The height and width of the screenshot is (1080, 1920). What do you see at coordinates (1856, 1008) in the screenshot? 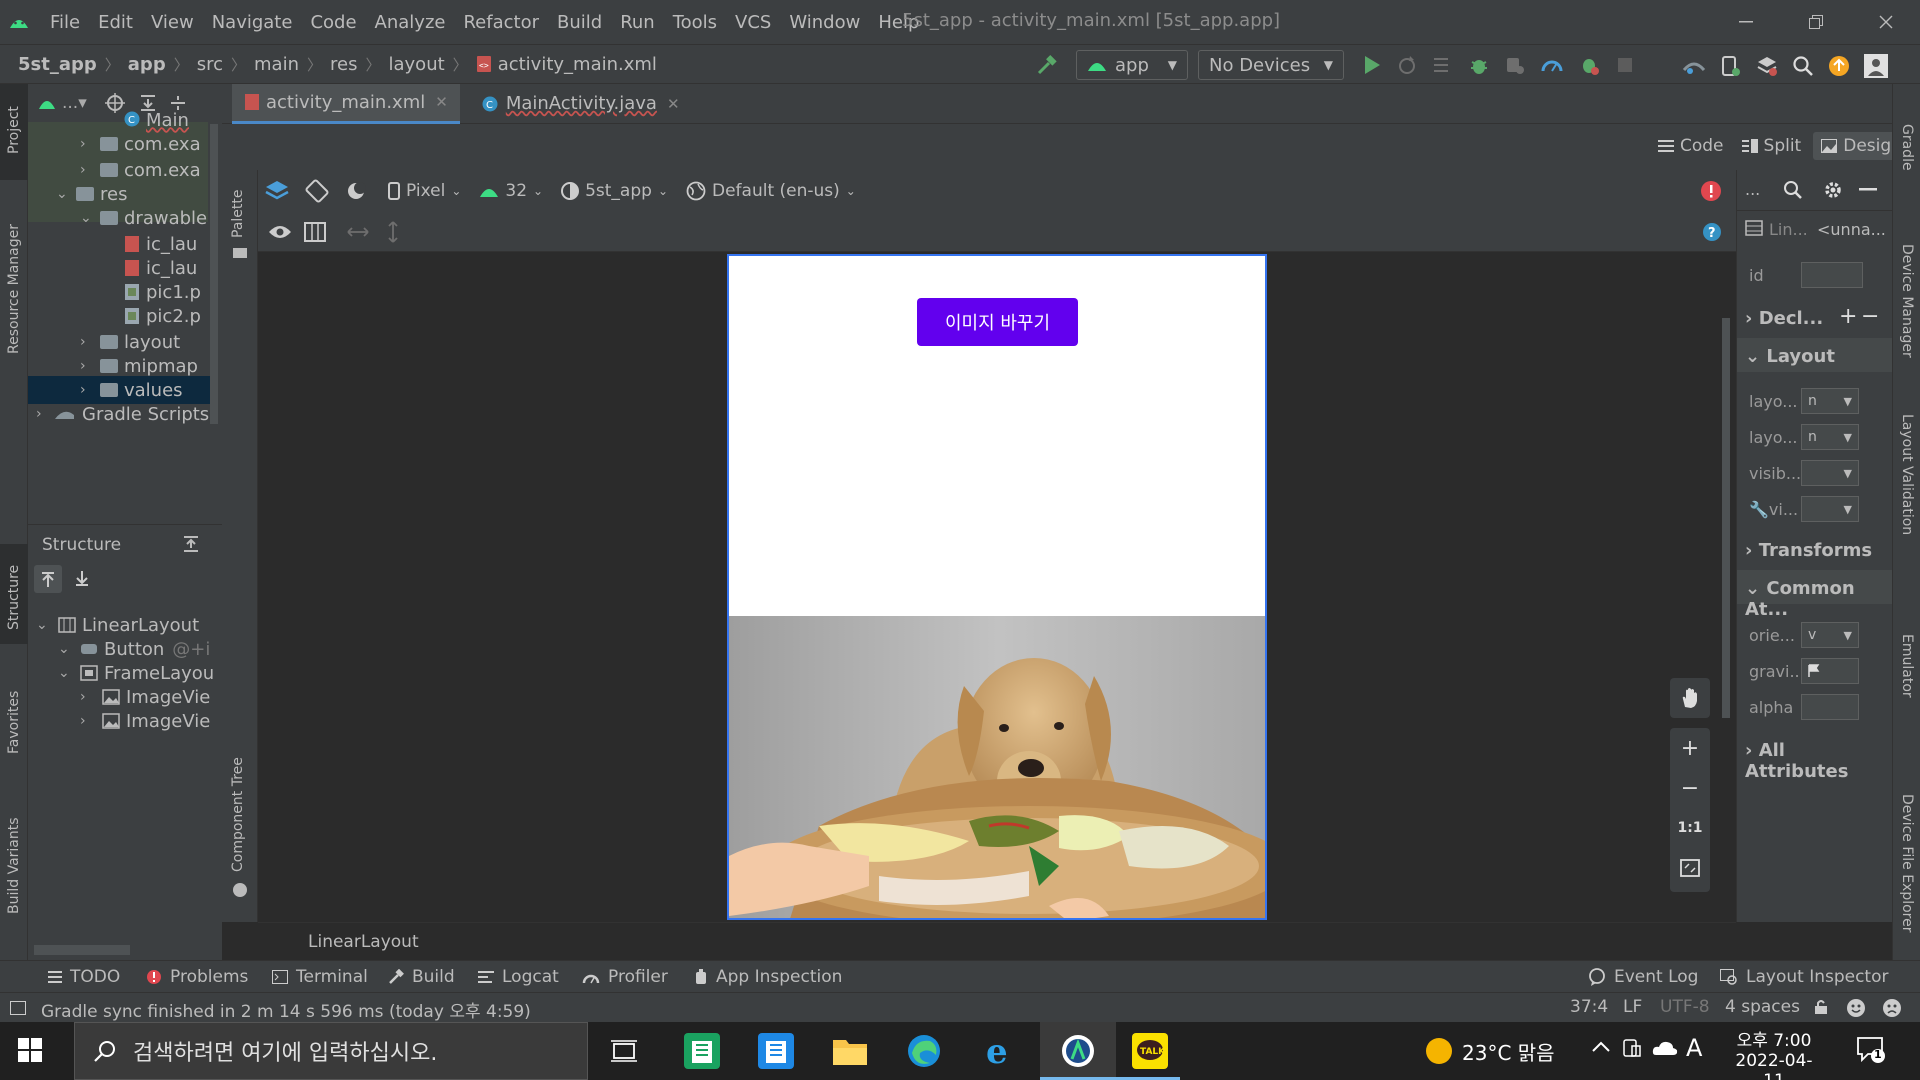
I see `smile-icon` at bounding box center [1856, 1008].